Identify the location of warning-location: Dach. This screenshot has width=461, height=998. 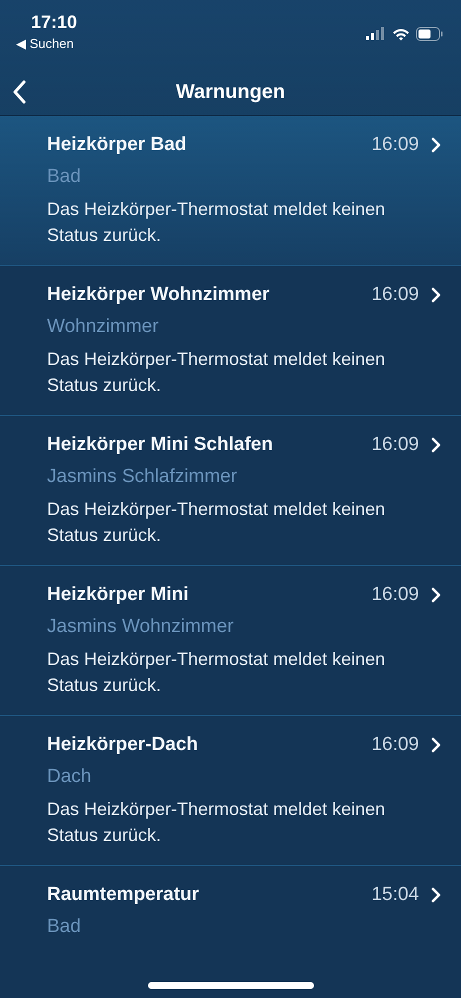
(69, 777).